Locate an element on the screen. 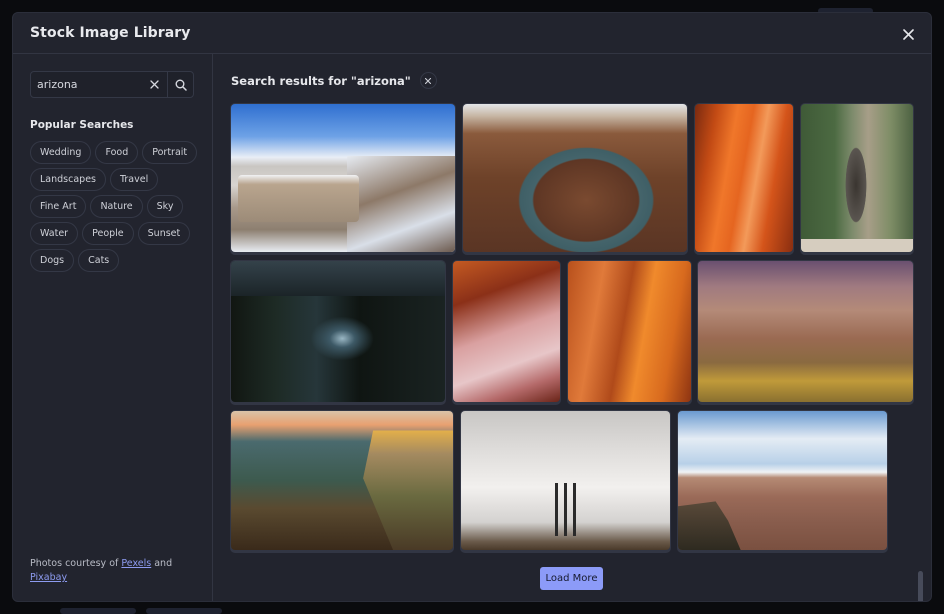 The width and height of the screenshot is (944, 614). tag-fine-art: Fine Art is located at coordinates (58, 206).